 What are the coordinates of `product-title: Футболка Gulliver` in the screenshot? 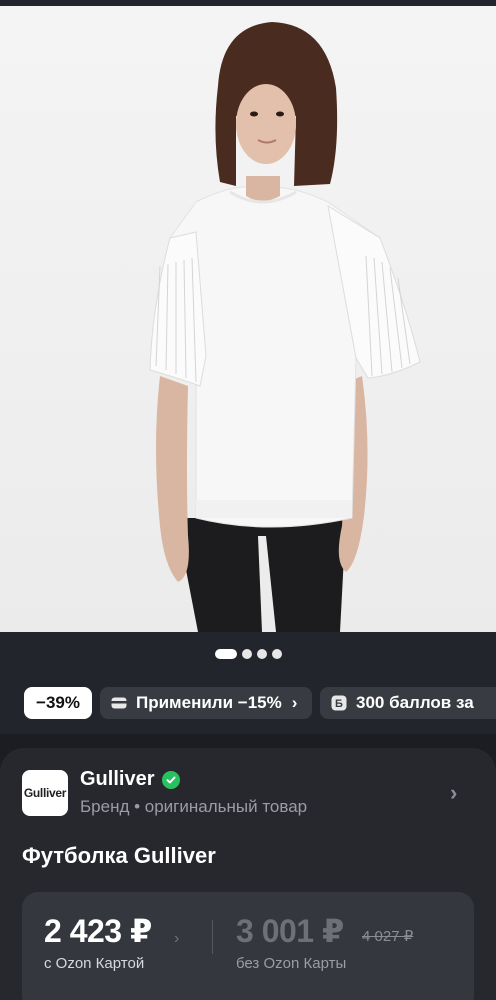 It's located at (119, 855).